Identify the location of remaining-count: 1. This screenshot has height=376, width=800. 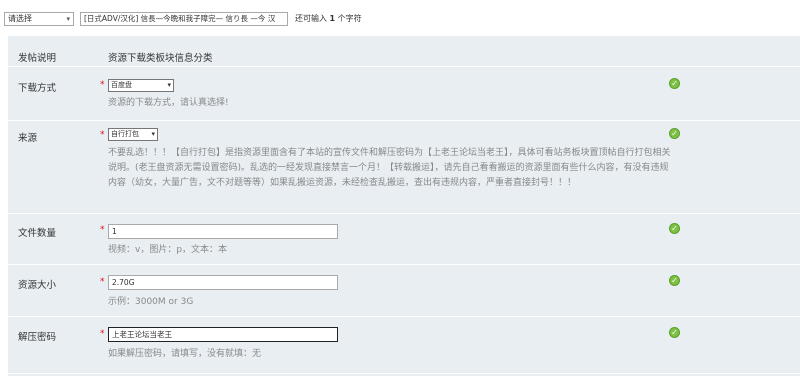
(332, 18).